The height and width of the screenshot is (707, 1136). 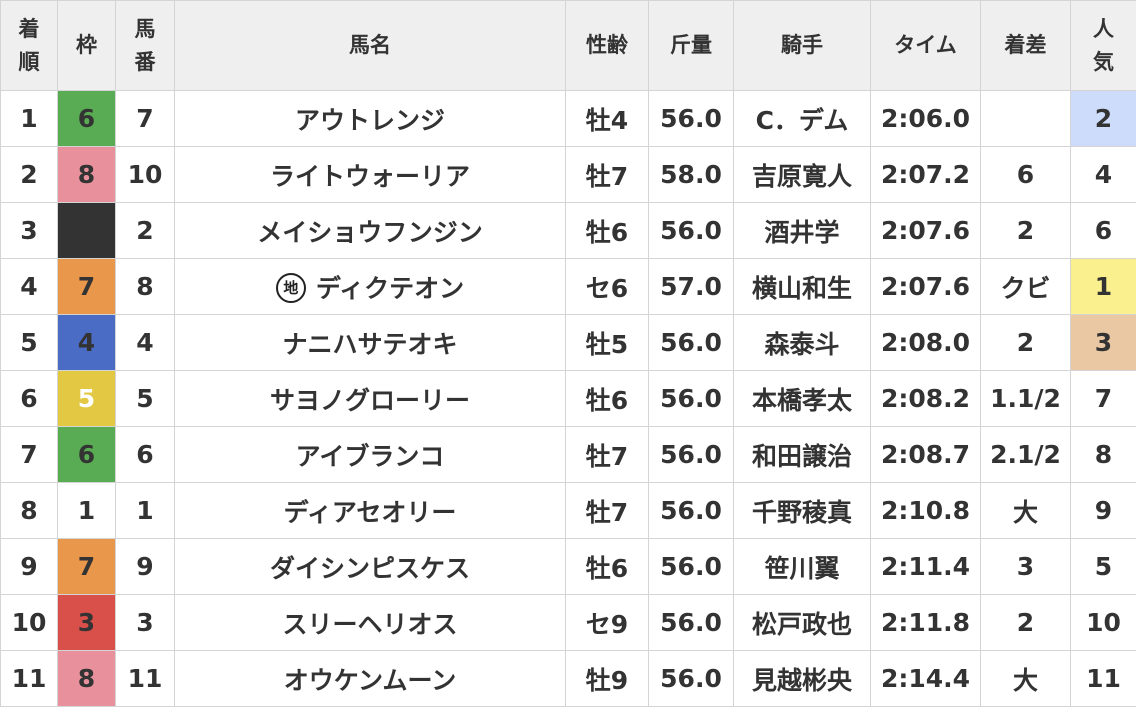 I want to click on header-row: 着 順 枠 馬 番 馬名 性齢 斤量 騎手 タイム 着差 人 気, so click(x=568, y=46).